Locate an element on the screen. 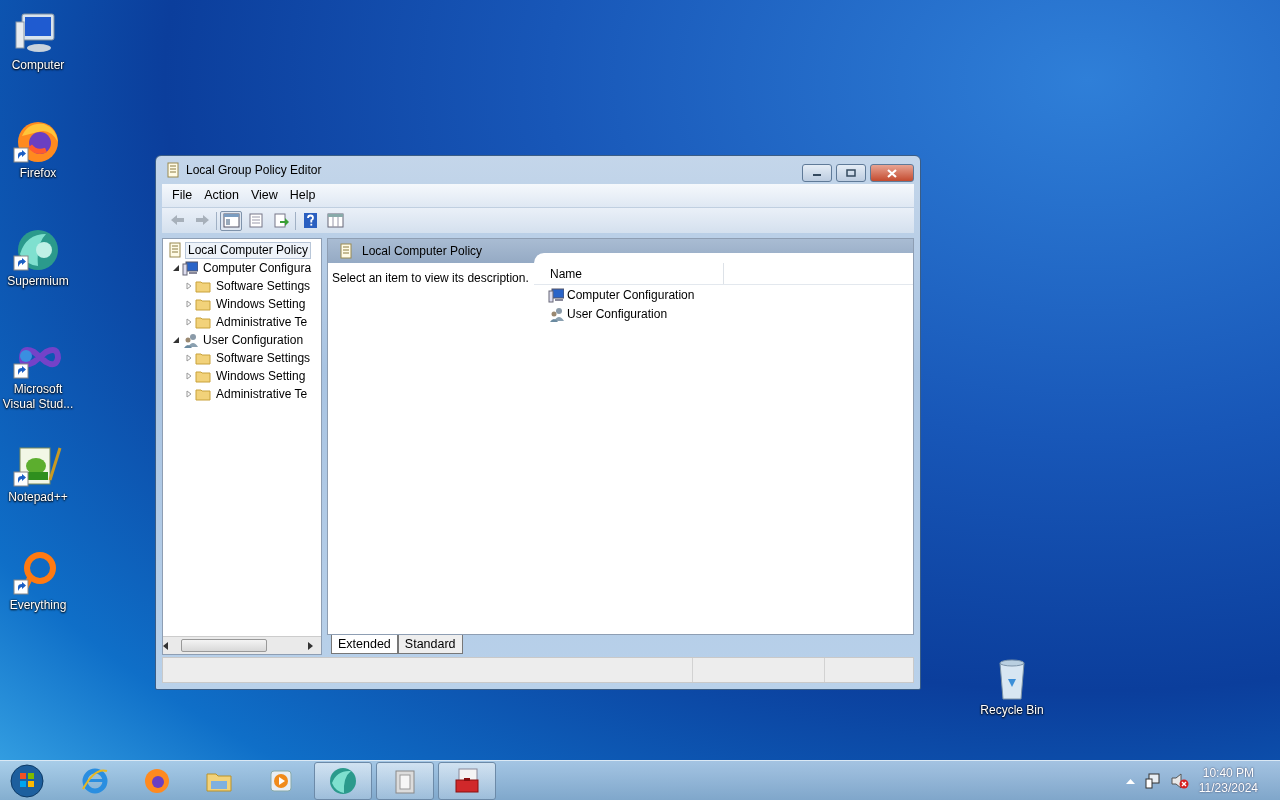 This screenshot has height=800, width=1280. window-title: Local Group Policy Editor is located at coordinates (254, 170).